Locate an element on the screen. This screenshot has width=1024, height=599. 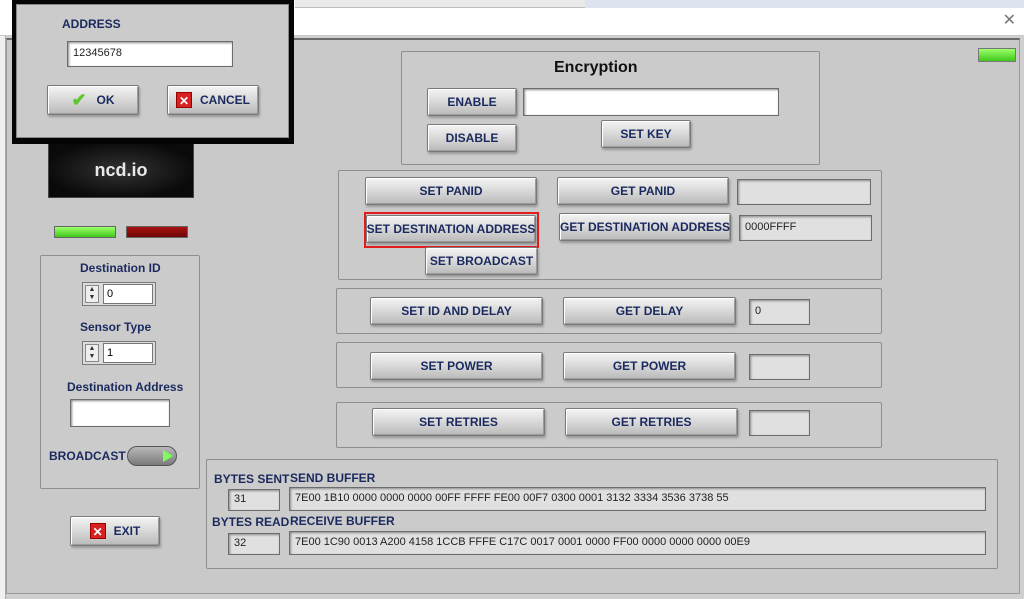
address-dialog-body: ADDRESS 12345678 ✔ OK ✕ CANCEL is located at coordinates (152, 71).